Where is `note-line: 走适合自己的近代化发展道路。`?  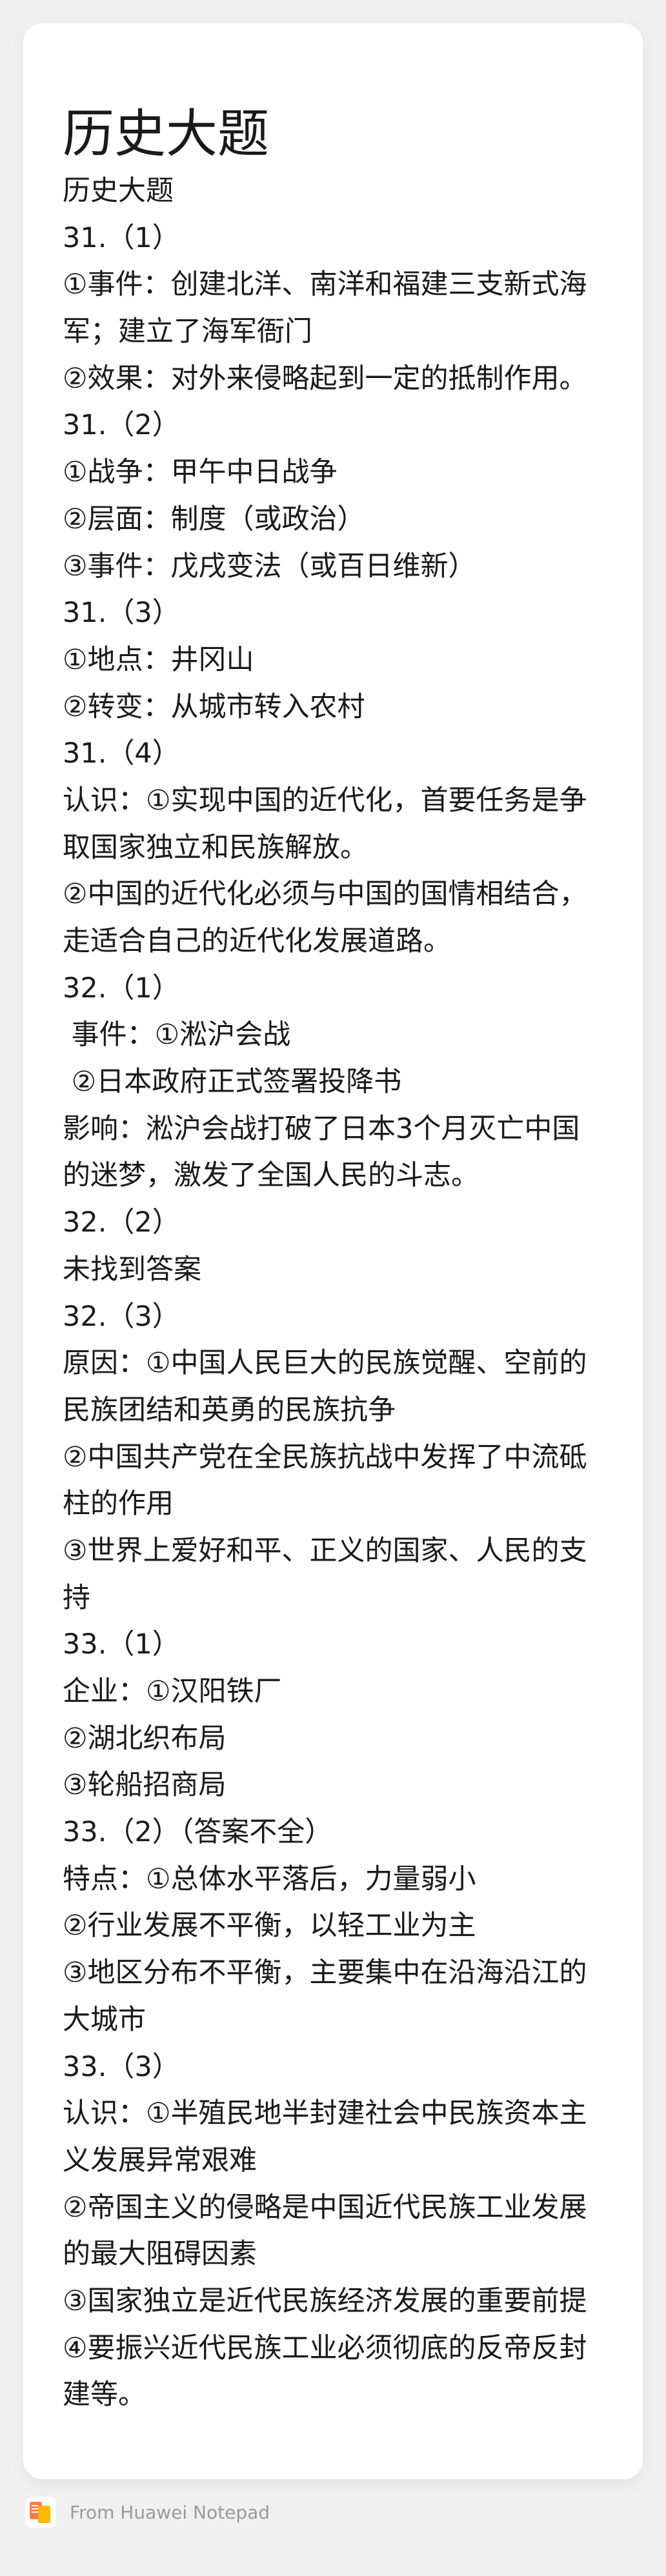 note-line: 走适合自己的近代化发展道路。 is located at coordinates (257, 941).